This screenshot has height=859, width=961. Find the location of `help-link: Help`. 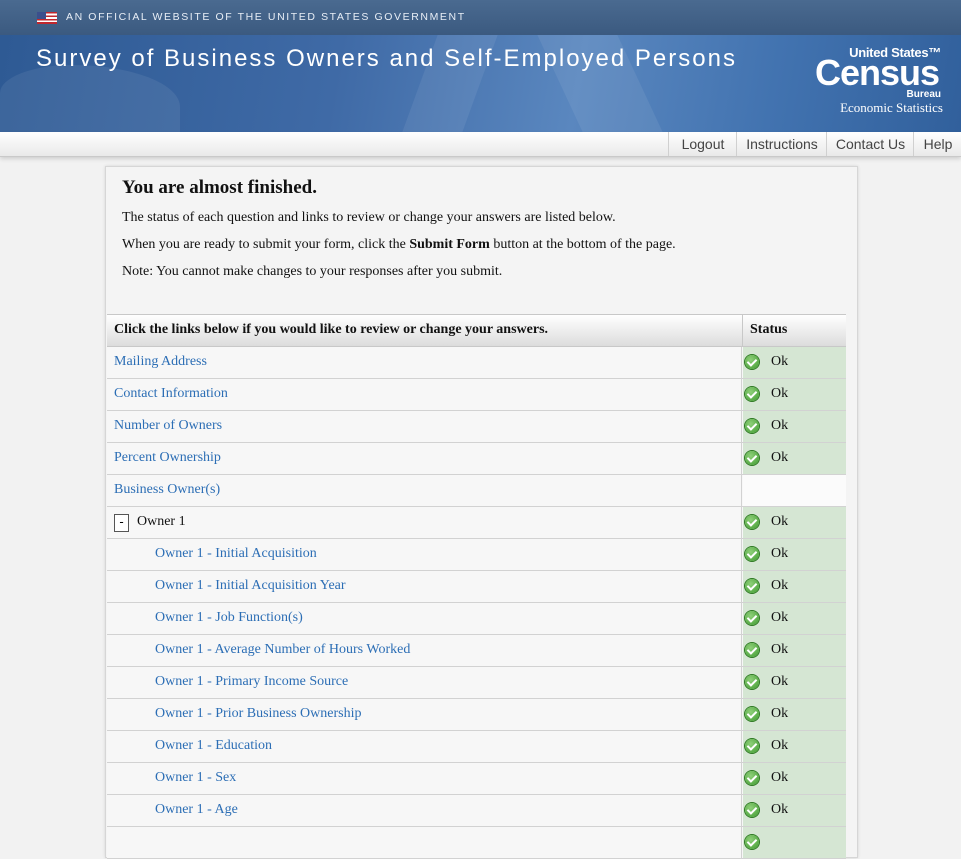

help-link: Help is located at coordinates (937, 144).